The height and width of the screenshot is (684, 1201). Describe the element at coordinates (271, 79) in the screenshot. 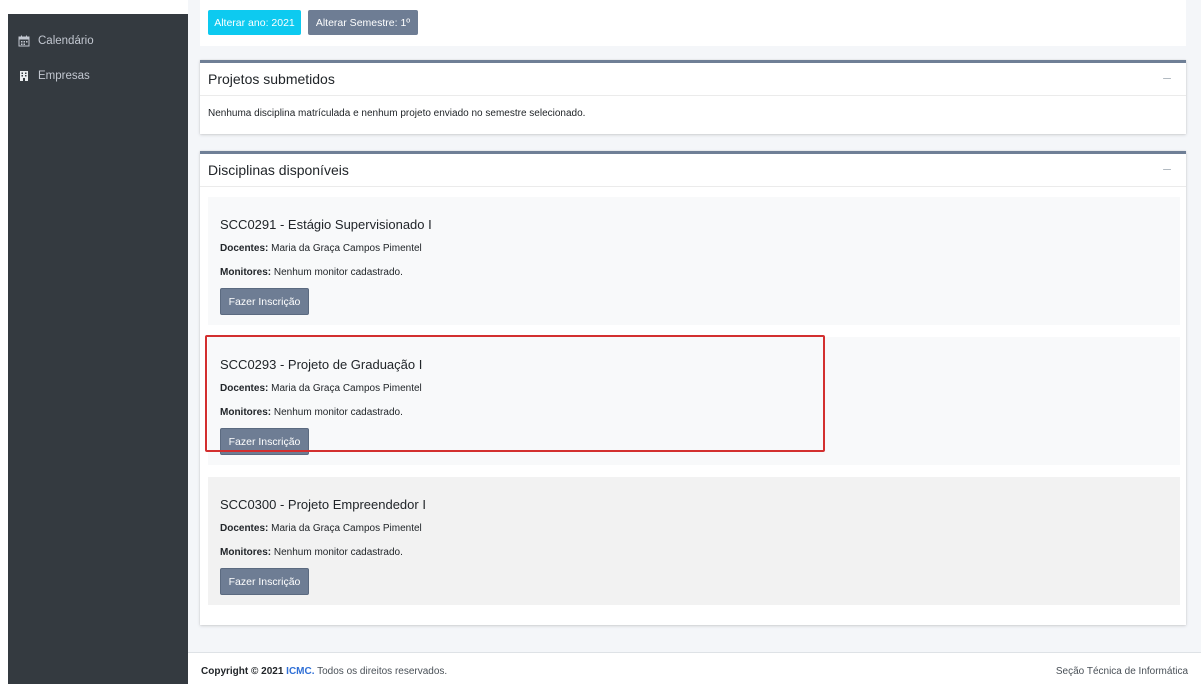

I see `card-title: Projetos submetidos` at that location.